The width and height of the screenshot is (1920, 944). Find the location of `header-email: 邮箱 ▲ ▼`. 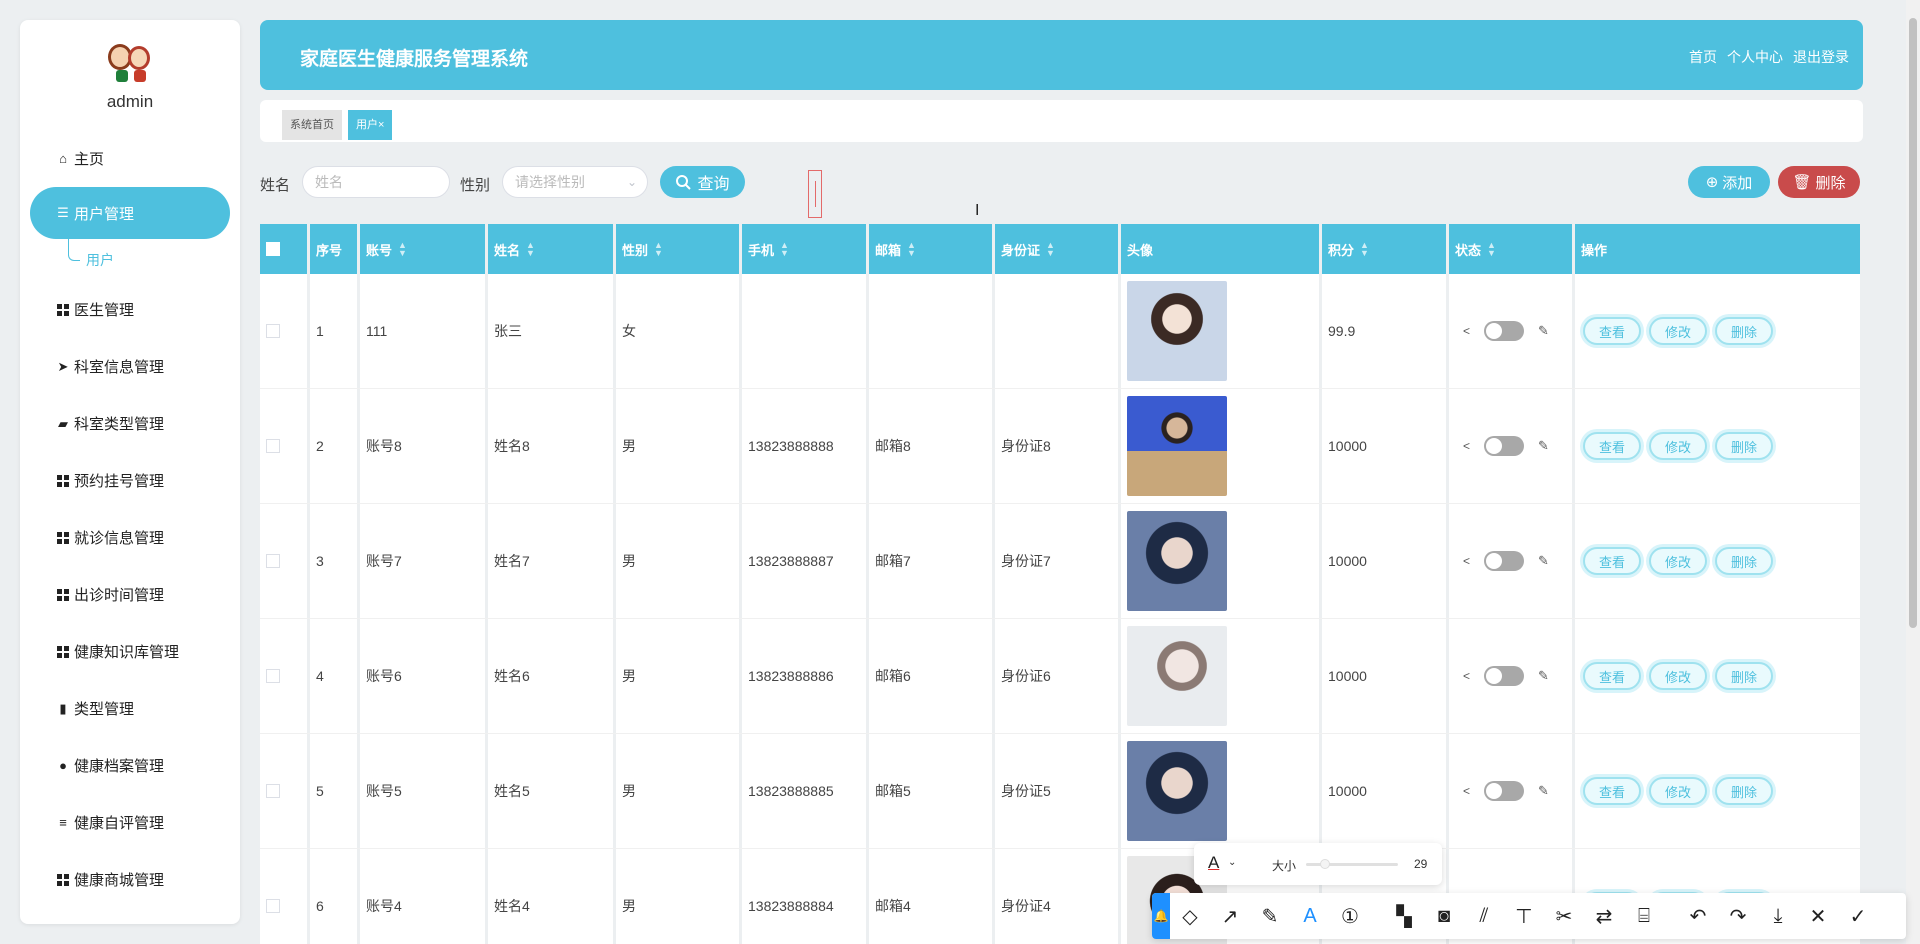

header-email: 邮箱 ▲ ▼ is located at coordinates (932, 249).